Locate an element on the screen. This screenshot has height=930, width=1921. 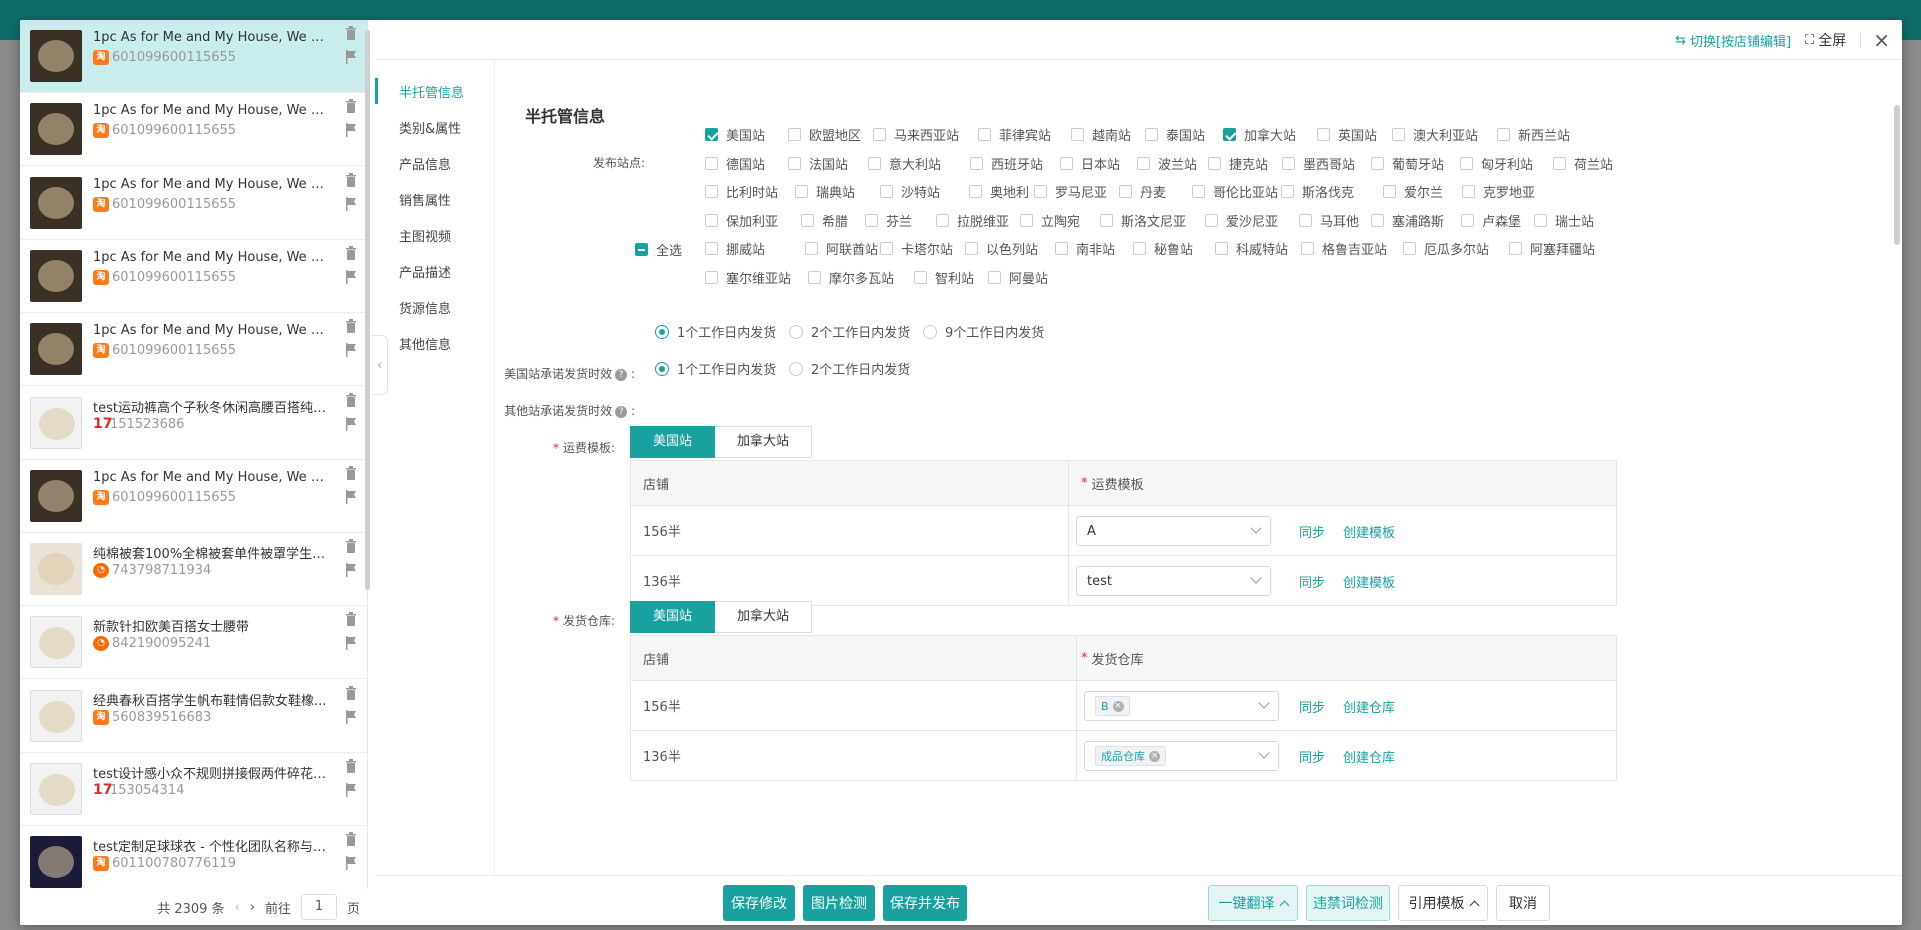
site-checkbox: 立陶宛 is located at coordinates (1050, 220).